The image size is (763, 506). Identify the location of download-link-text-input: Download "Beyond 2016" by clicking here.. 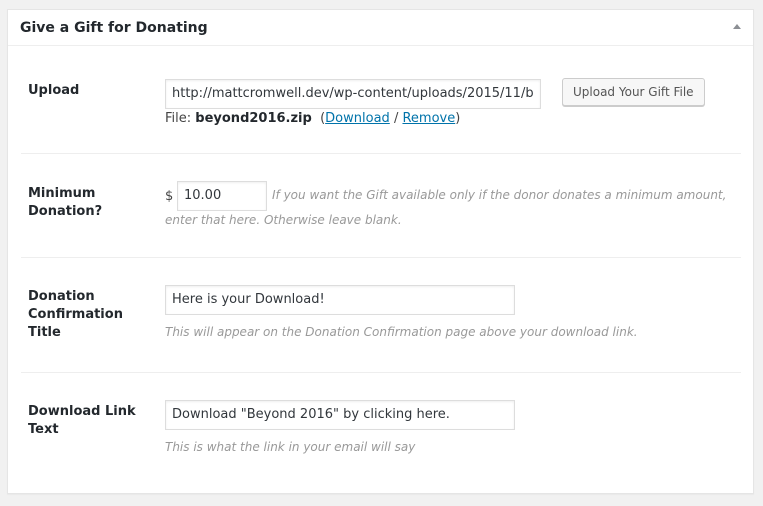
(340, 415).